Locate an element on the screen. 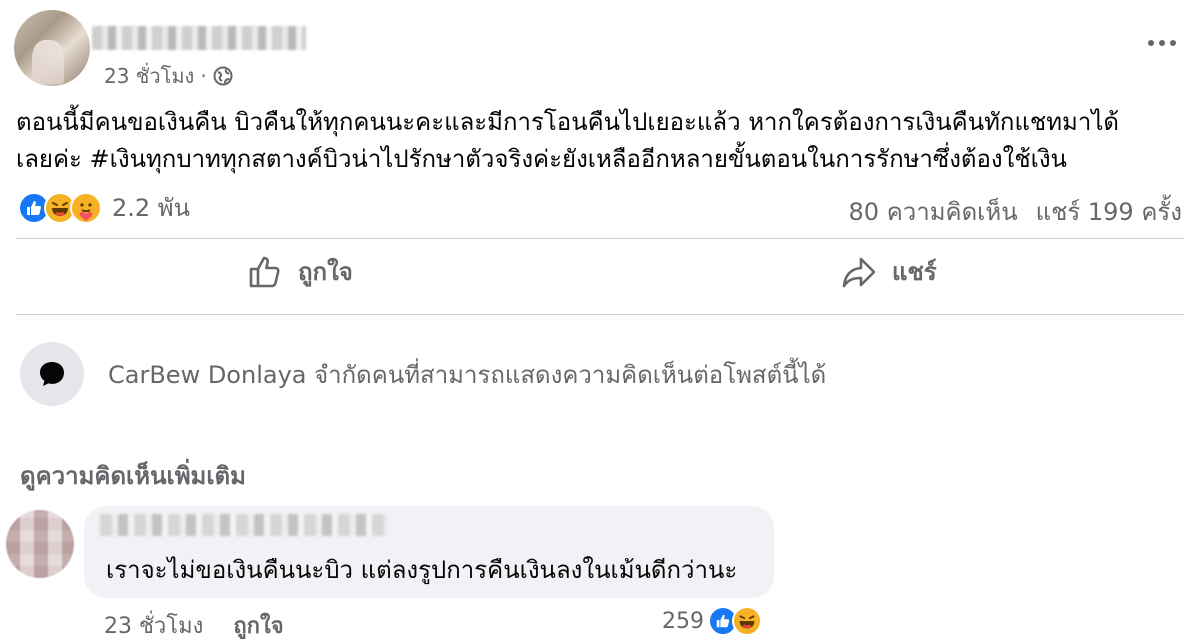 This screenshot has height=642, width=1200. like-button-label: ถูกใจ is located at coordinates (325, 272).